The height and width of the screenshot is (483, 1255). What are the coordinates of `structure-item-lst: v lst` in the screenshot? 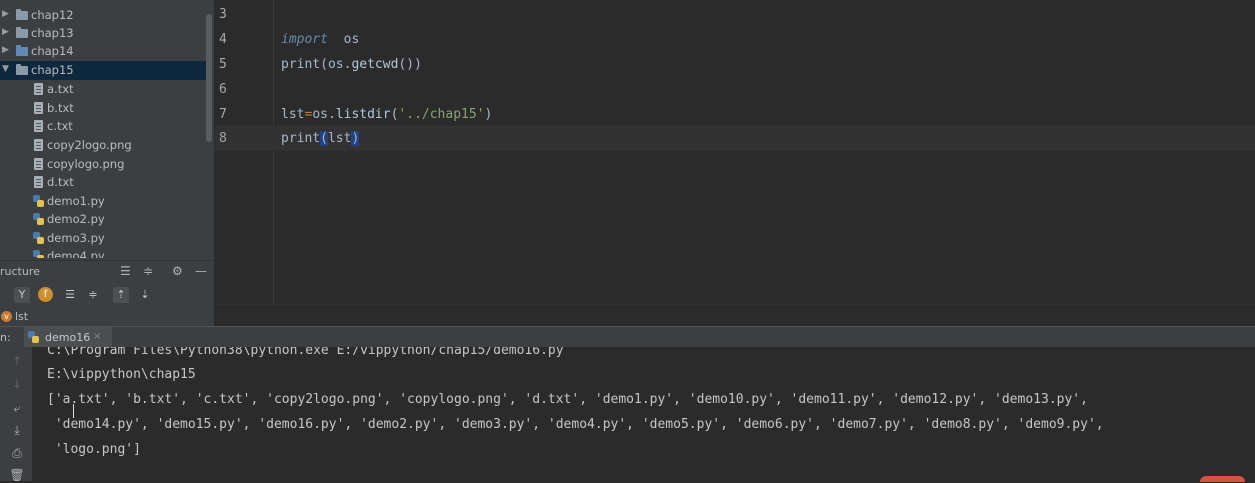 It's located at (107, 317).